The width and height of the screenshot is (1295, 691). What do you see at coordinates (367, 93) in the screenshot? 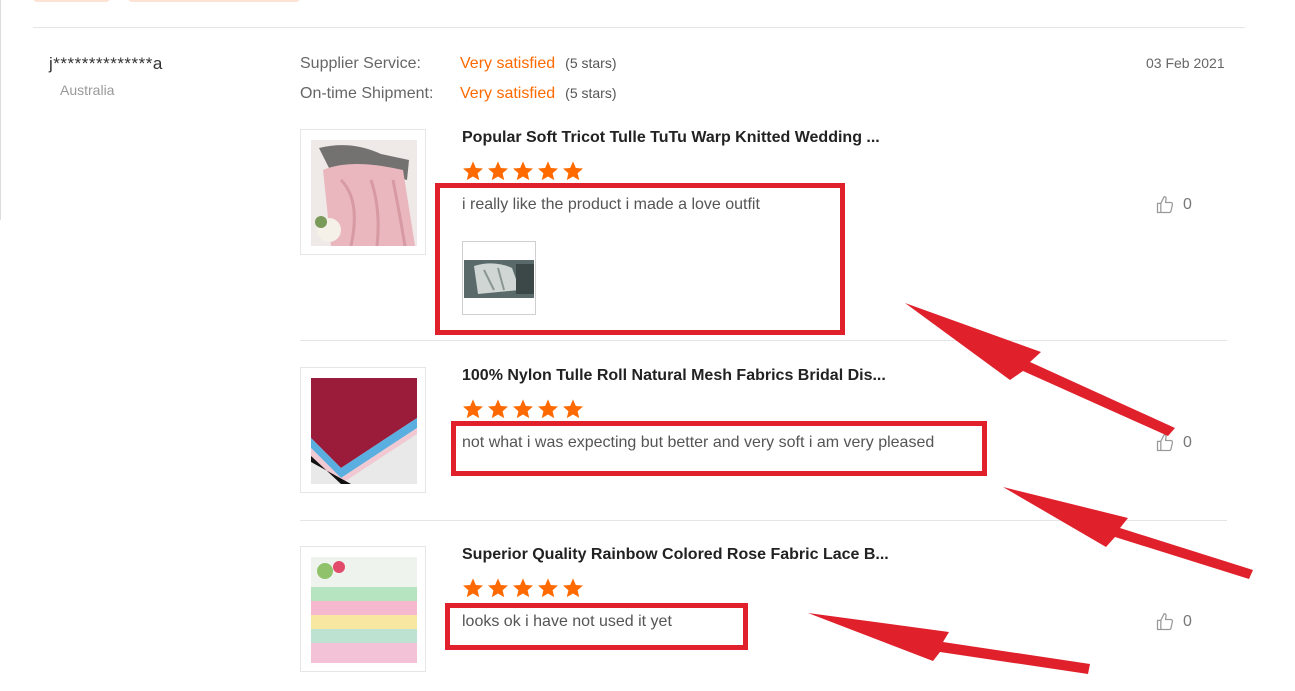
I see `rating-label: On-time Shipment:` at bounding box center [367, 93].